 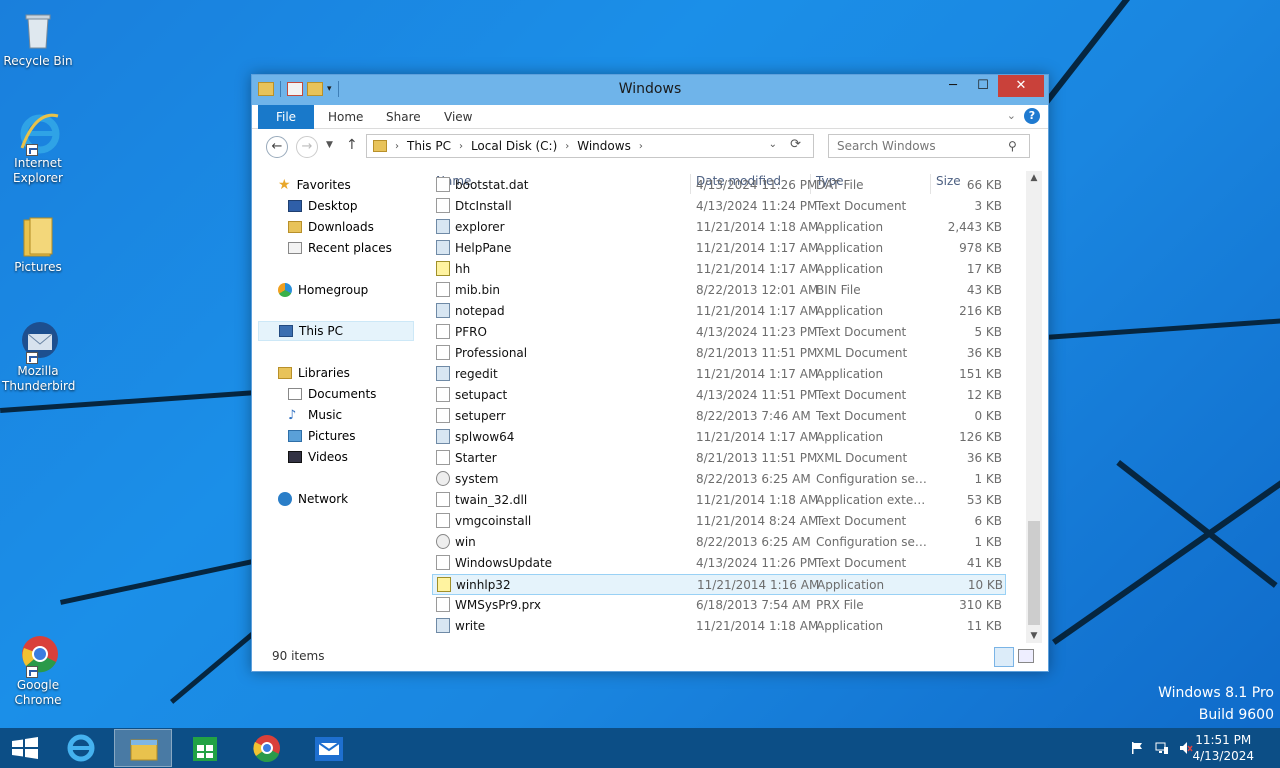 I want to click on file-type: Application, so click(x=851, y=585).